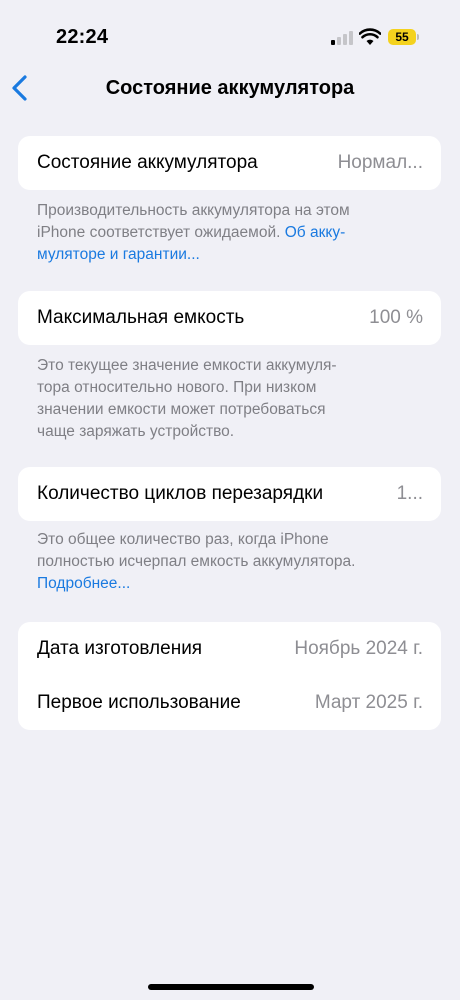  I want to click on manufacture-date-label: Дата изготовления, so click(120, 648).